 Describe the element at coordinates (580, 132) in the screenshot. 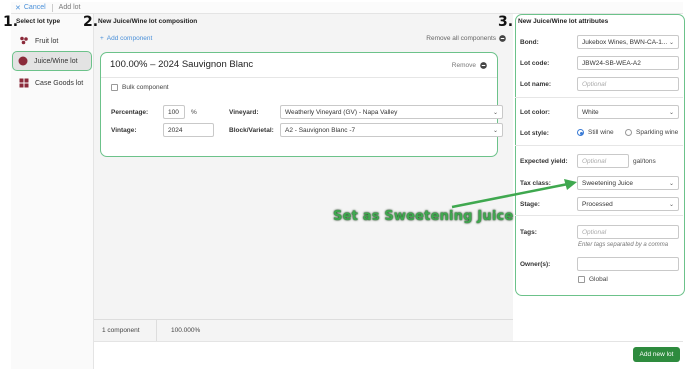

I see `radio-selected` at that location.